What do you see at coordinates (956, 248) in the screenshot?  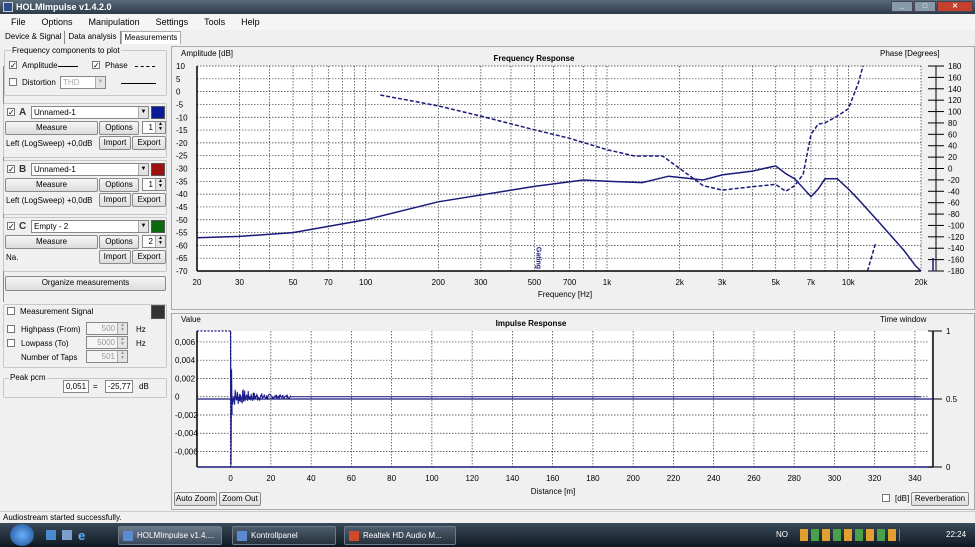 I see `phase-tick-label: -140` at bounding box center [956, 248].